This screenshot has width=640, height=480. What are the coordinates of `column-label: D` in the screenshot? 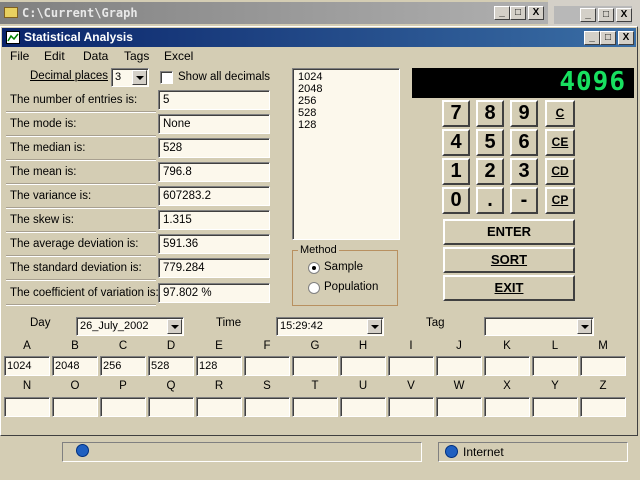 It's located at (171, 346).